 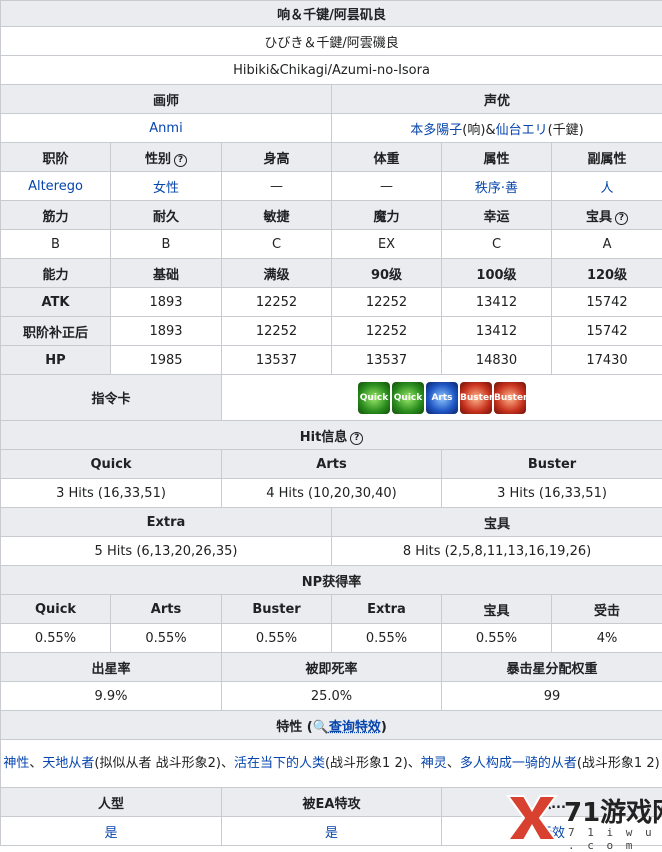 What do you see at coordinates (166, 215) in the screenshot?
I see `endurance-label: 耐久` at bounding box center [166, 215].